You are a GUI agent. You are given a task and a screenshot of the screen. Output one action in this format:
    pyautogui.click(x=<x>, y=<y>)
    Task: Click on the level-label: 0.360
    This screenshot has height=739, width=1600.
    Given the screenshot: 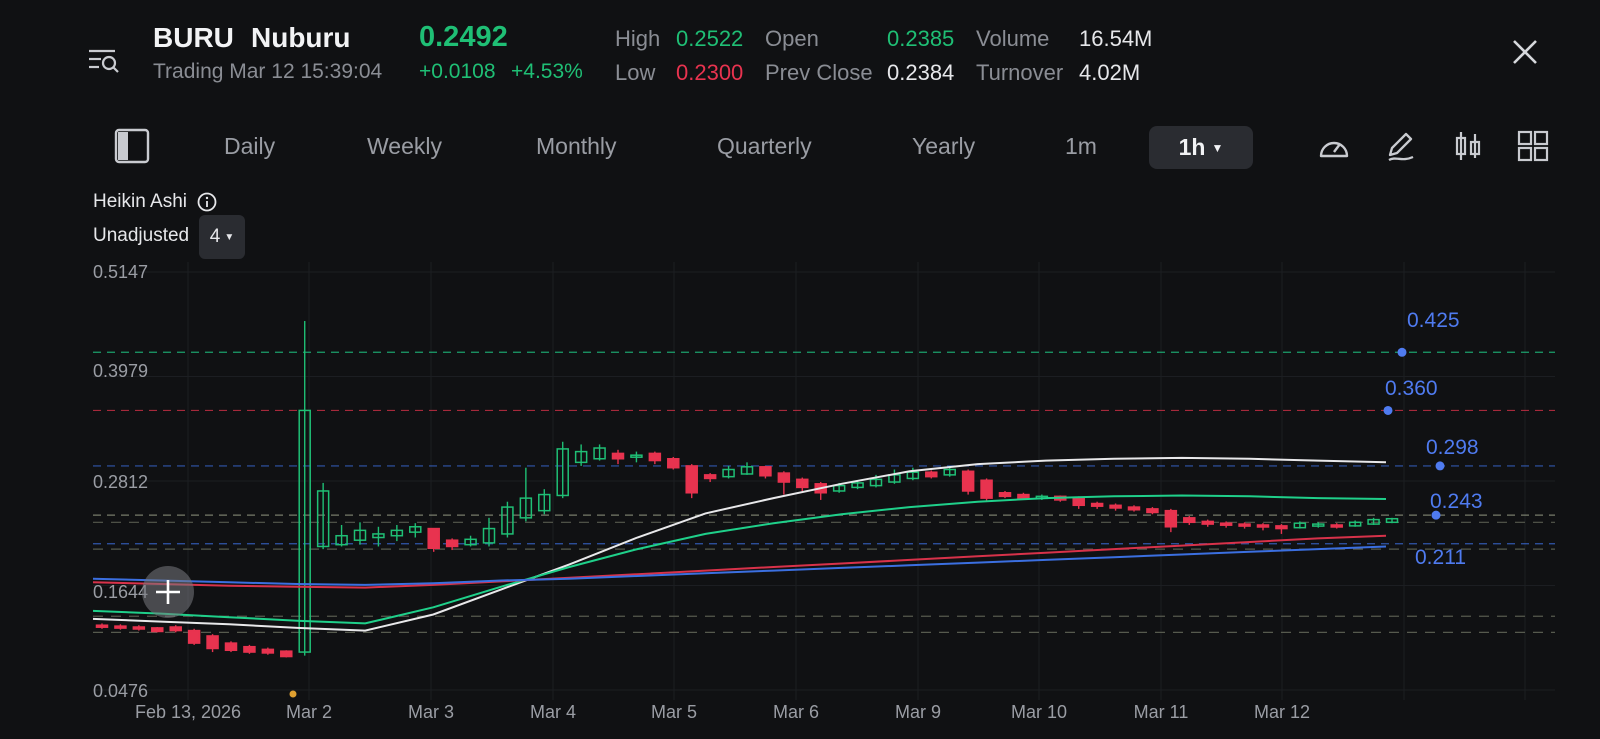 What is the action you would take?
    pyautogui.click(x=1411, y=389)
    